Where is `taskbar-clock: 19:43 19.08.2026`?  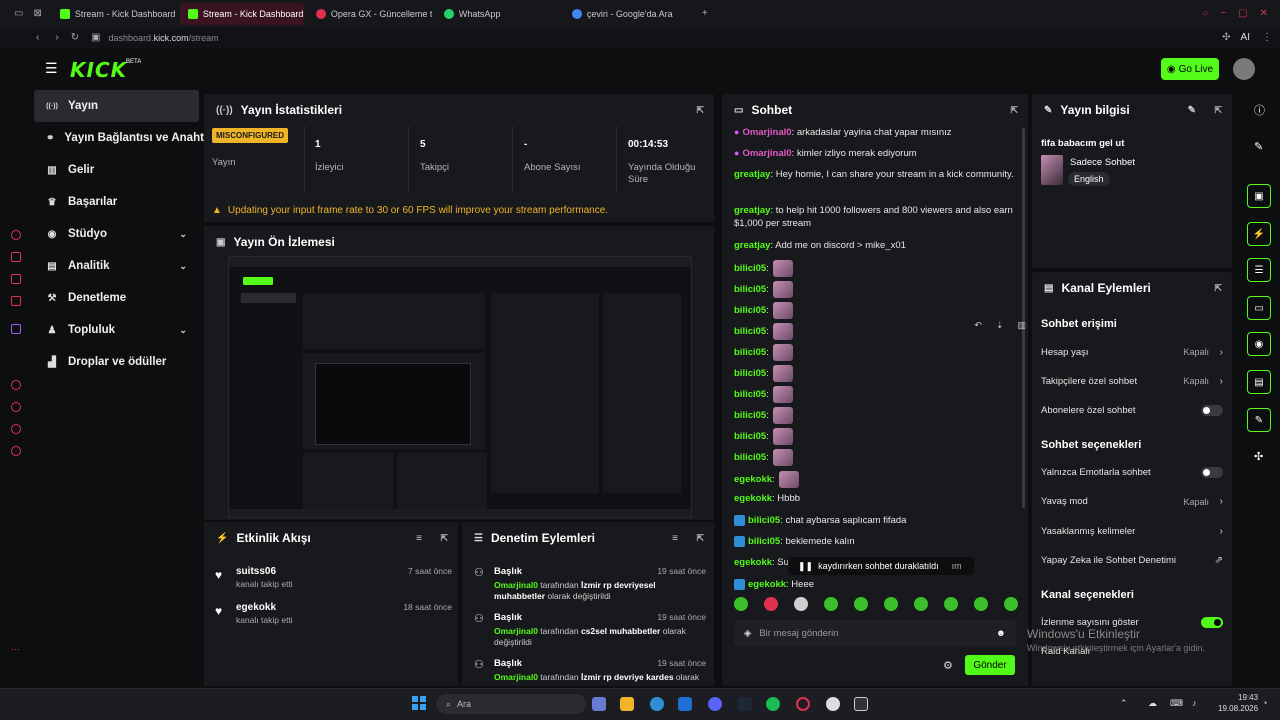 taskbar-clock: 19:43 19.08.2026 is located at coordinates (1238, 703).